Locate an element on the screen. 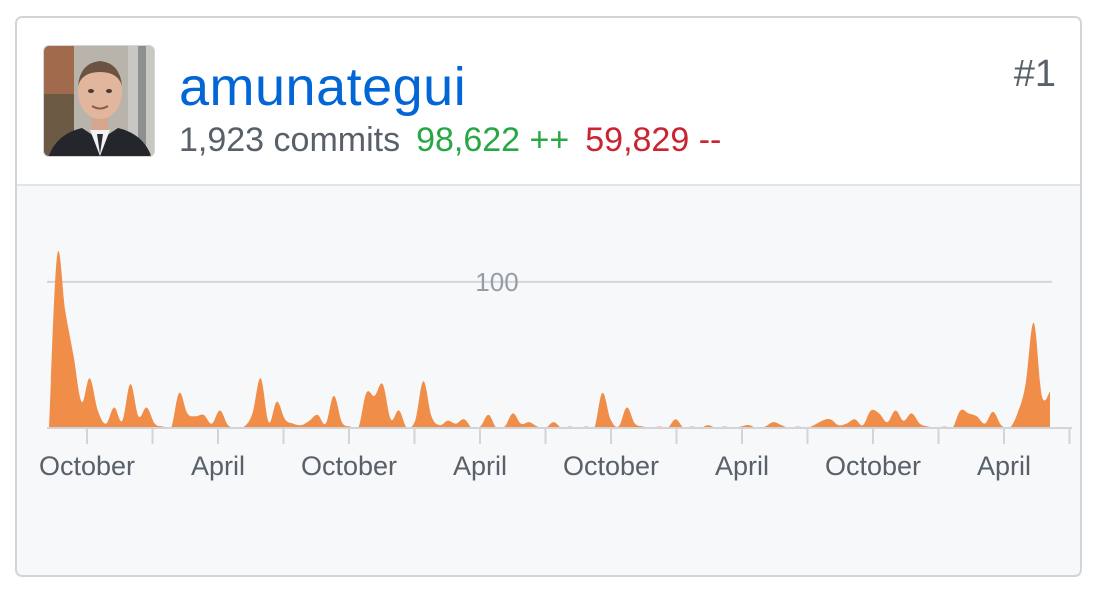  additions-count: 98,622 ++ is located at coordinates (493, 140).